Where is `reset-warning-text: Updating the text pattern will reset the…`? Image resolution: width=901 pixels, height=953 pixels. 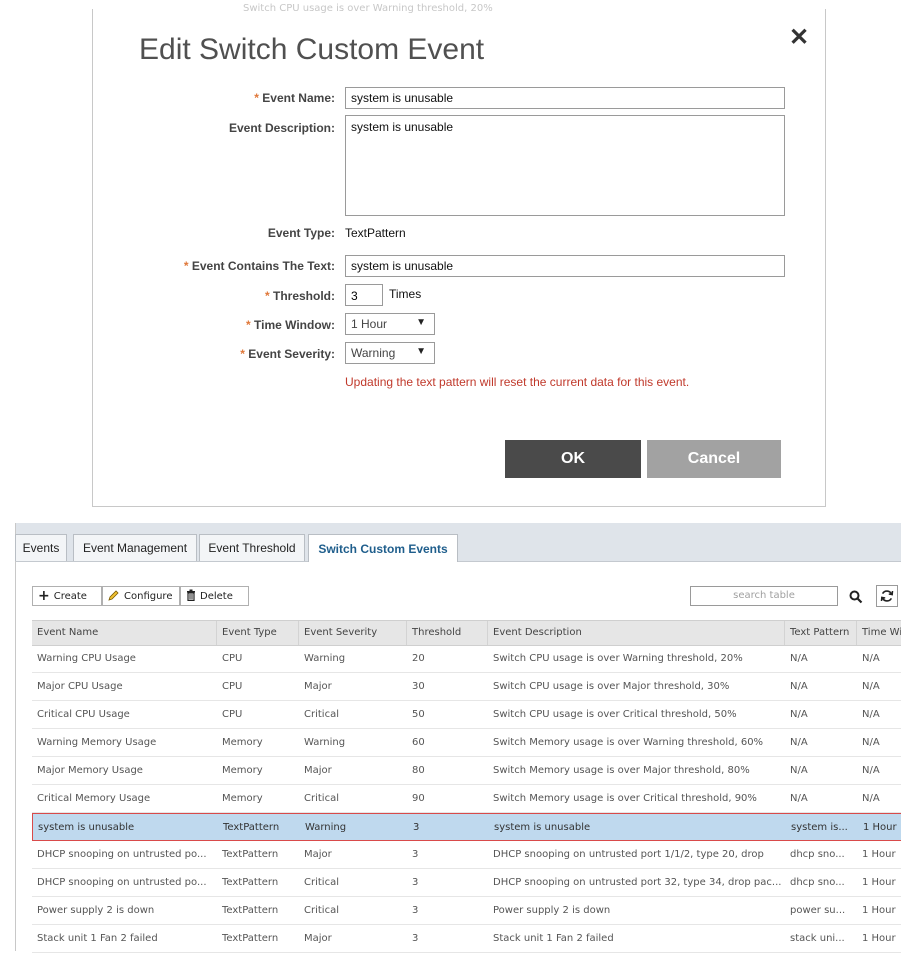
reset-warning-text: Updating the text pattern will reset the… is located at coordinates (517, 382).